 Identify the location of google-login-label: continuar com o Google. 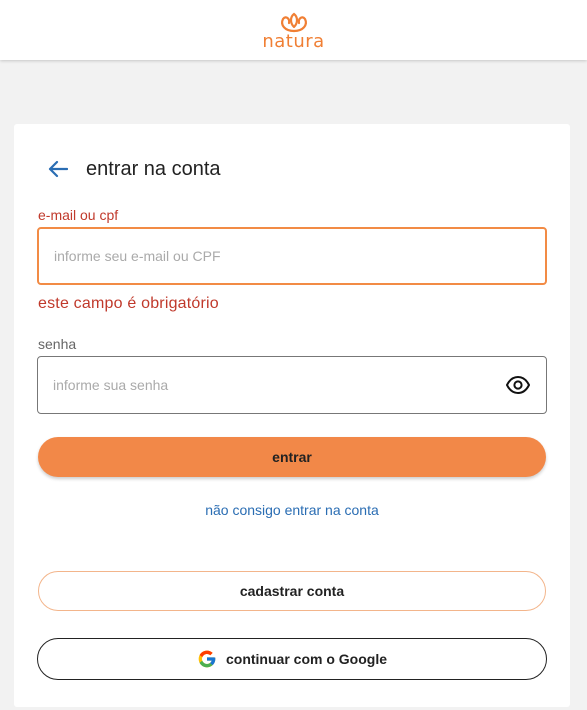
(306, 659).